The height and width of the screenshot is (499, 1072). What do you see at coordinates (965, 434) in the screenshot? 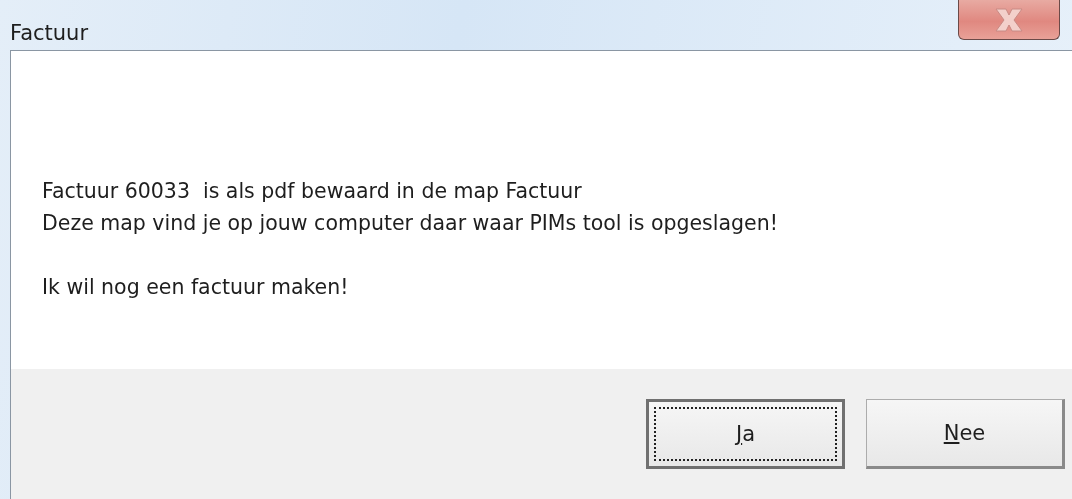
I see `dialog-button: Nee` at bounding box center [965, 434].